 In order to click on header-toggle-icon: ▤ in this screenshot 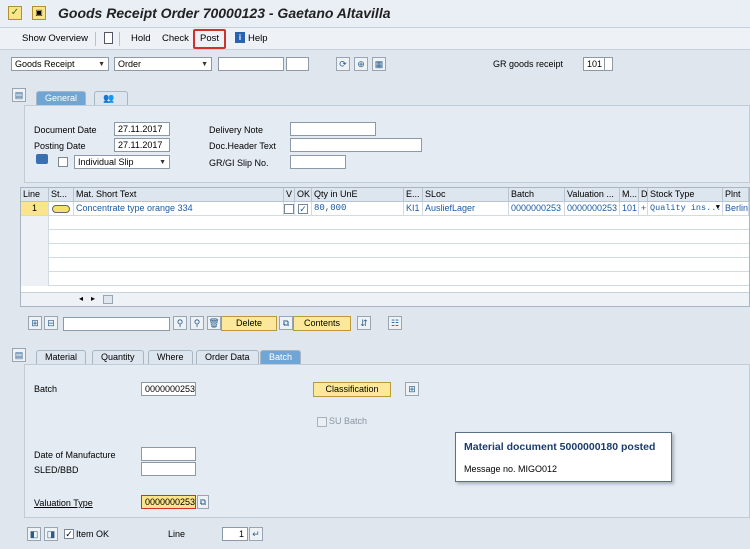, I will do `click(19, 95)`.